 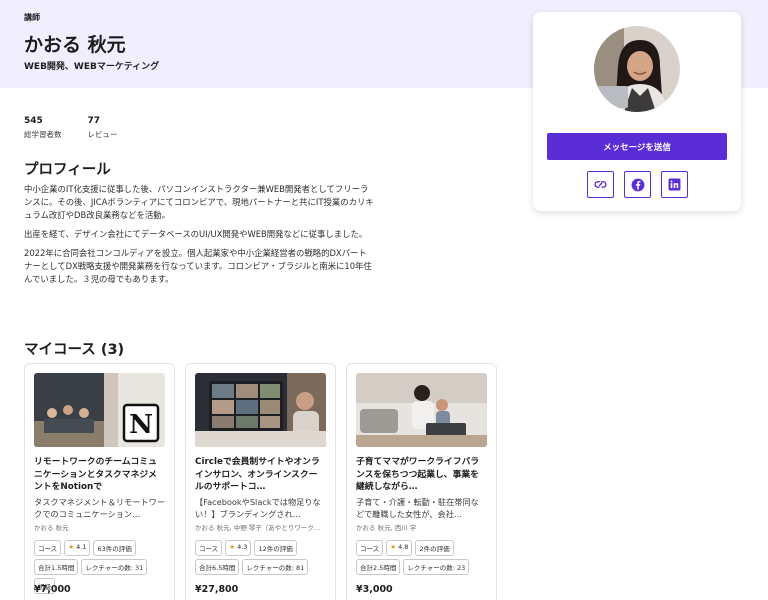 I want to click on rating-chip: ★ 4.1, so click(x=77, y=548).